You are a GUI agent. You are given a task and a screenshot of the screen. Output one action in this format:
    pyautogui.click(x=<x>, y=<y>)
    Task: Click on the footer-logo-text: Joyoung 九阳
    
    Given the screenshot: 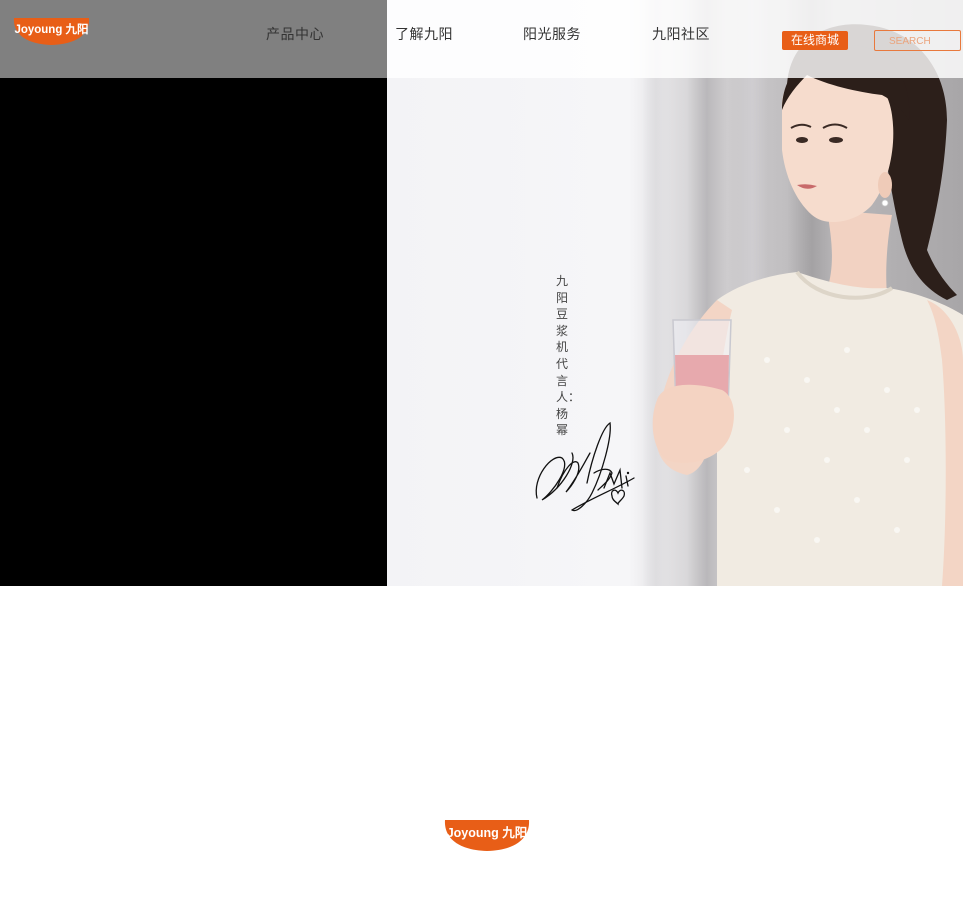 What is the action you would take?
    pyautogui.click(x=487, y=832)
    